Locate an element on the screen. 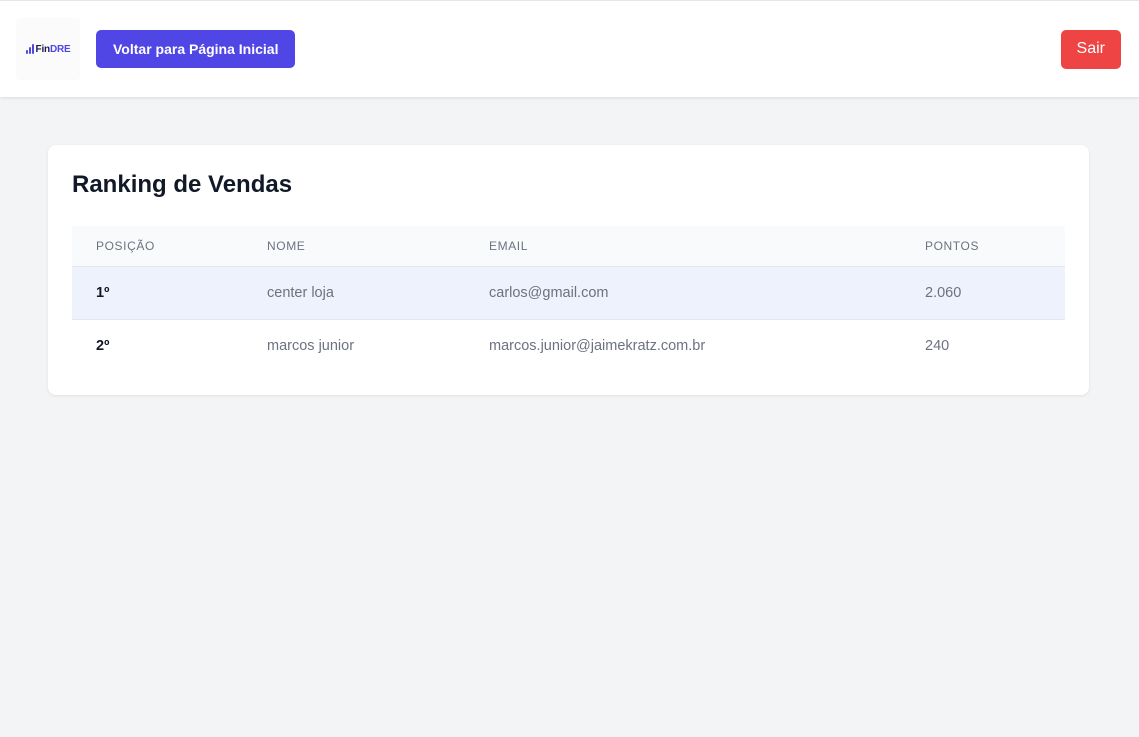 The image size is (1139, 737). row-points: 2.060 is located at coordinates (983, 292).